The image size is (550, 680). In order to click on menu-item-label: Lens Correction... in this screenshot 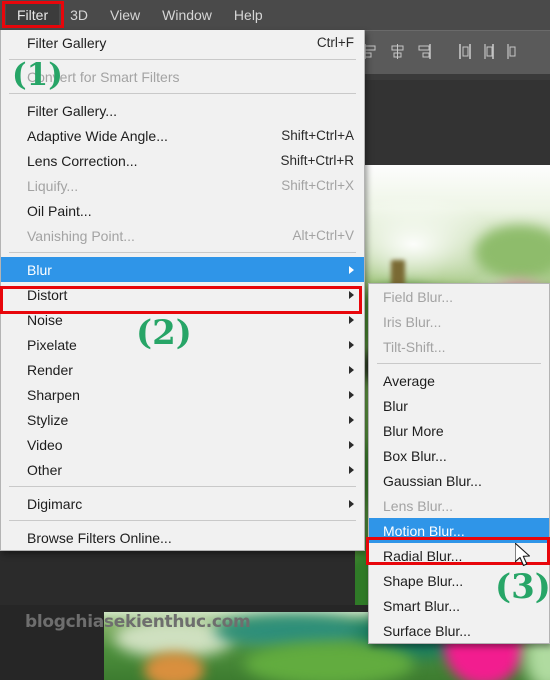, I will do `click(82, 160)`.